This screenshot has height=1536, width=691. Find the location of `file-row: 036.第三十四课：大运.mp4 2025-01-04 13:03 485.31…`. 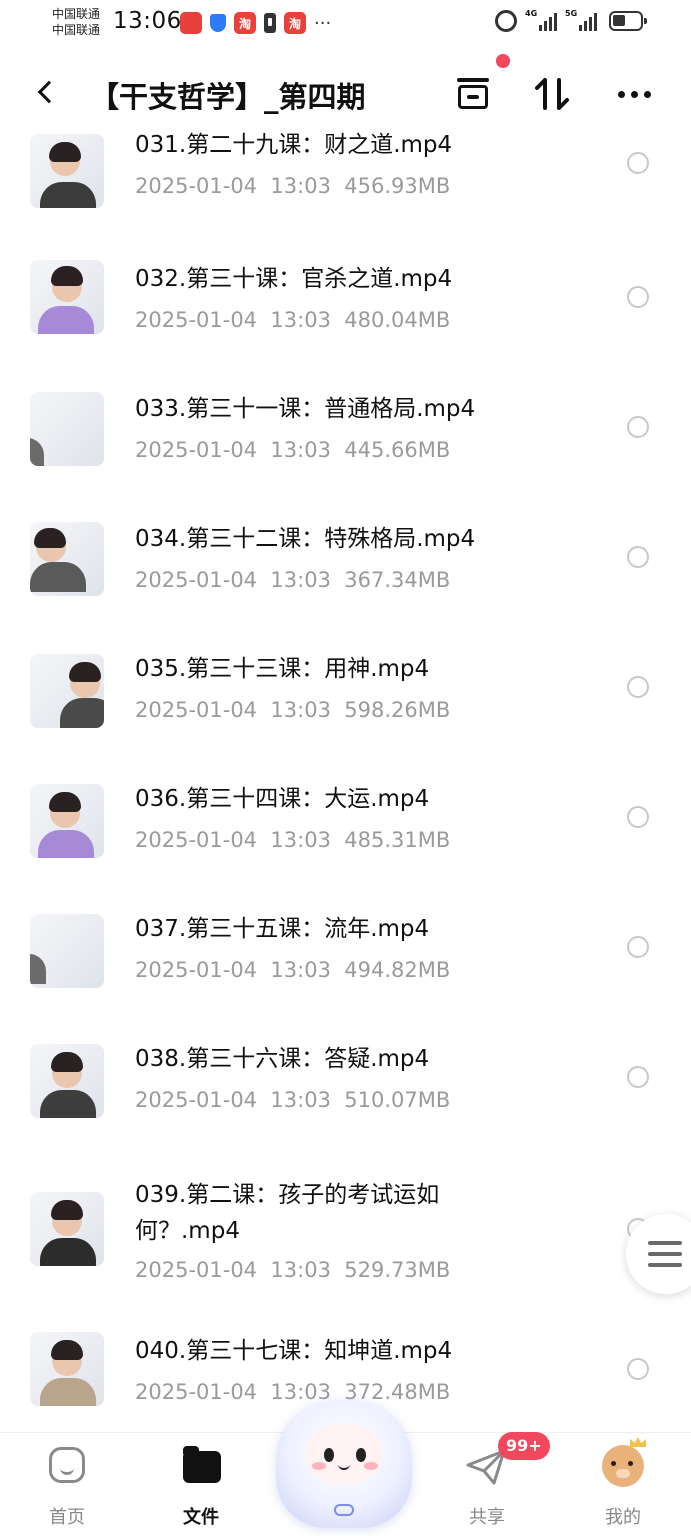

file-row: 036.第三十四课：大运.mp4 2025-01-04 13:03 485.31… is located at coordinates (345, 832).